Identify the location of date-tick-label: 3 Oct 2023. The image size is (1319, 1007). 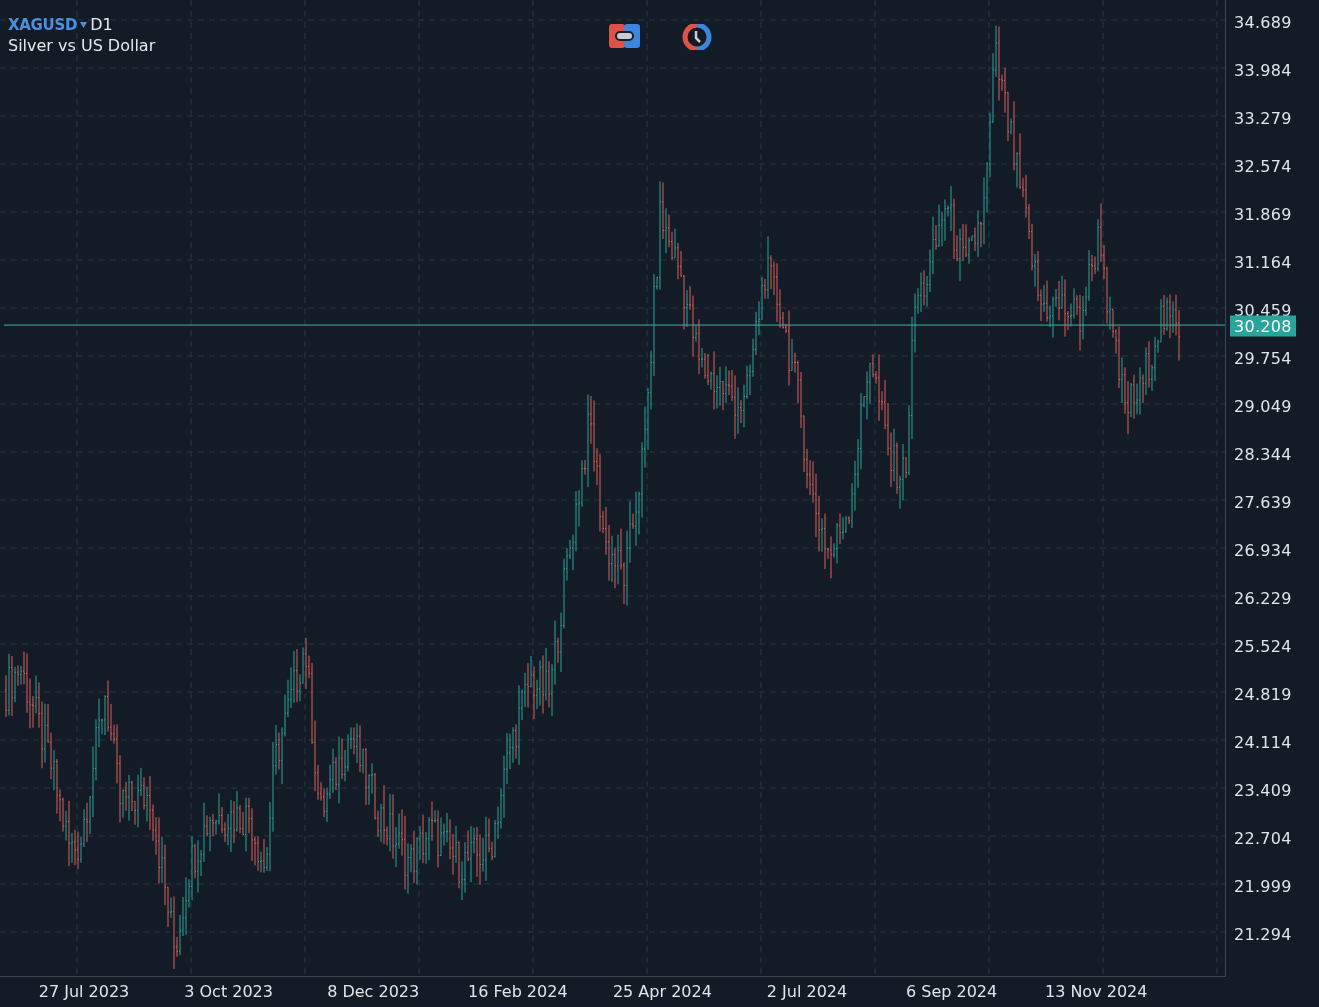
(228, 991).